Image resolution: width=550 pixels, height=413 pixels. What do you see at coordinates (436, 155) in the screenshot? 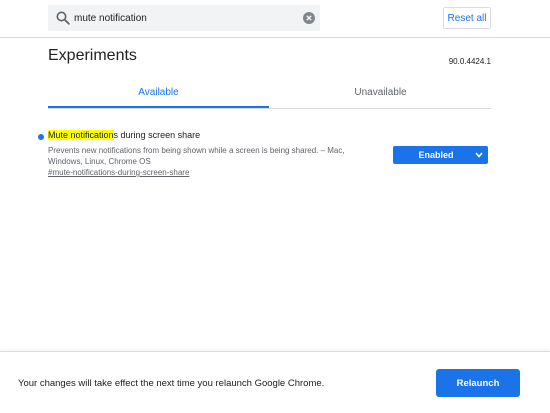
I see `select-value: Enabled` at bounding box center [436, 155].